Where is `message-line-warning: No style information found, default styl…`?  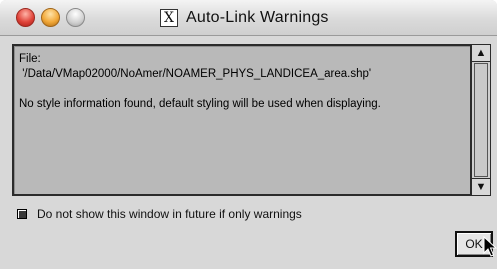 message-line-warning: No style information found, default styl… is located at coordinates (200, 104).